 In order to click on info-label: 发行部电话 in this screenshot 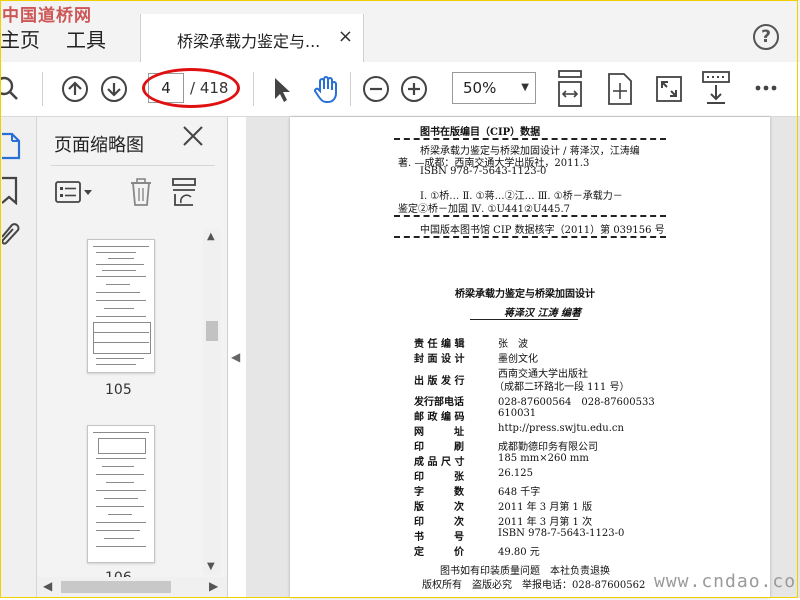, I will do `click(439, 402)`.